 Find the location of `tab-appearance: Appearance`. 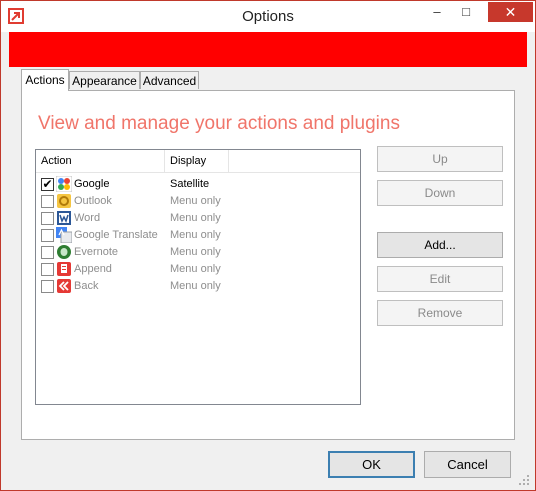

tab-appearance: Appearance is located at coordinates (104, 80).